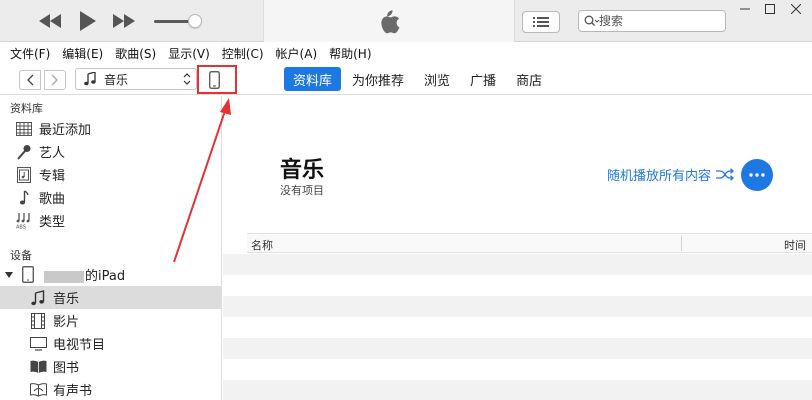  I want to click on sidebar-item-label: 影片, so click(66, 322).